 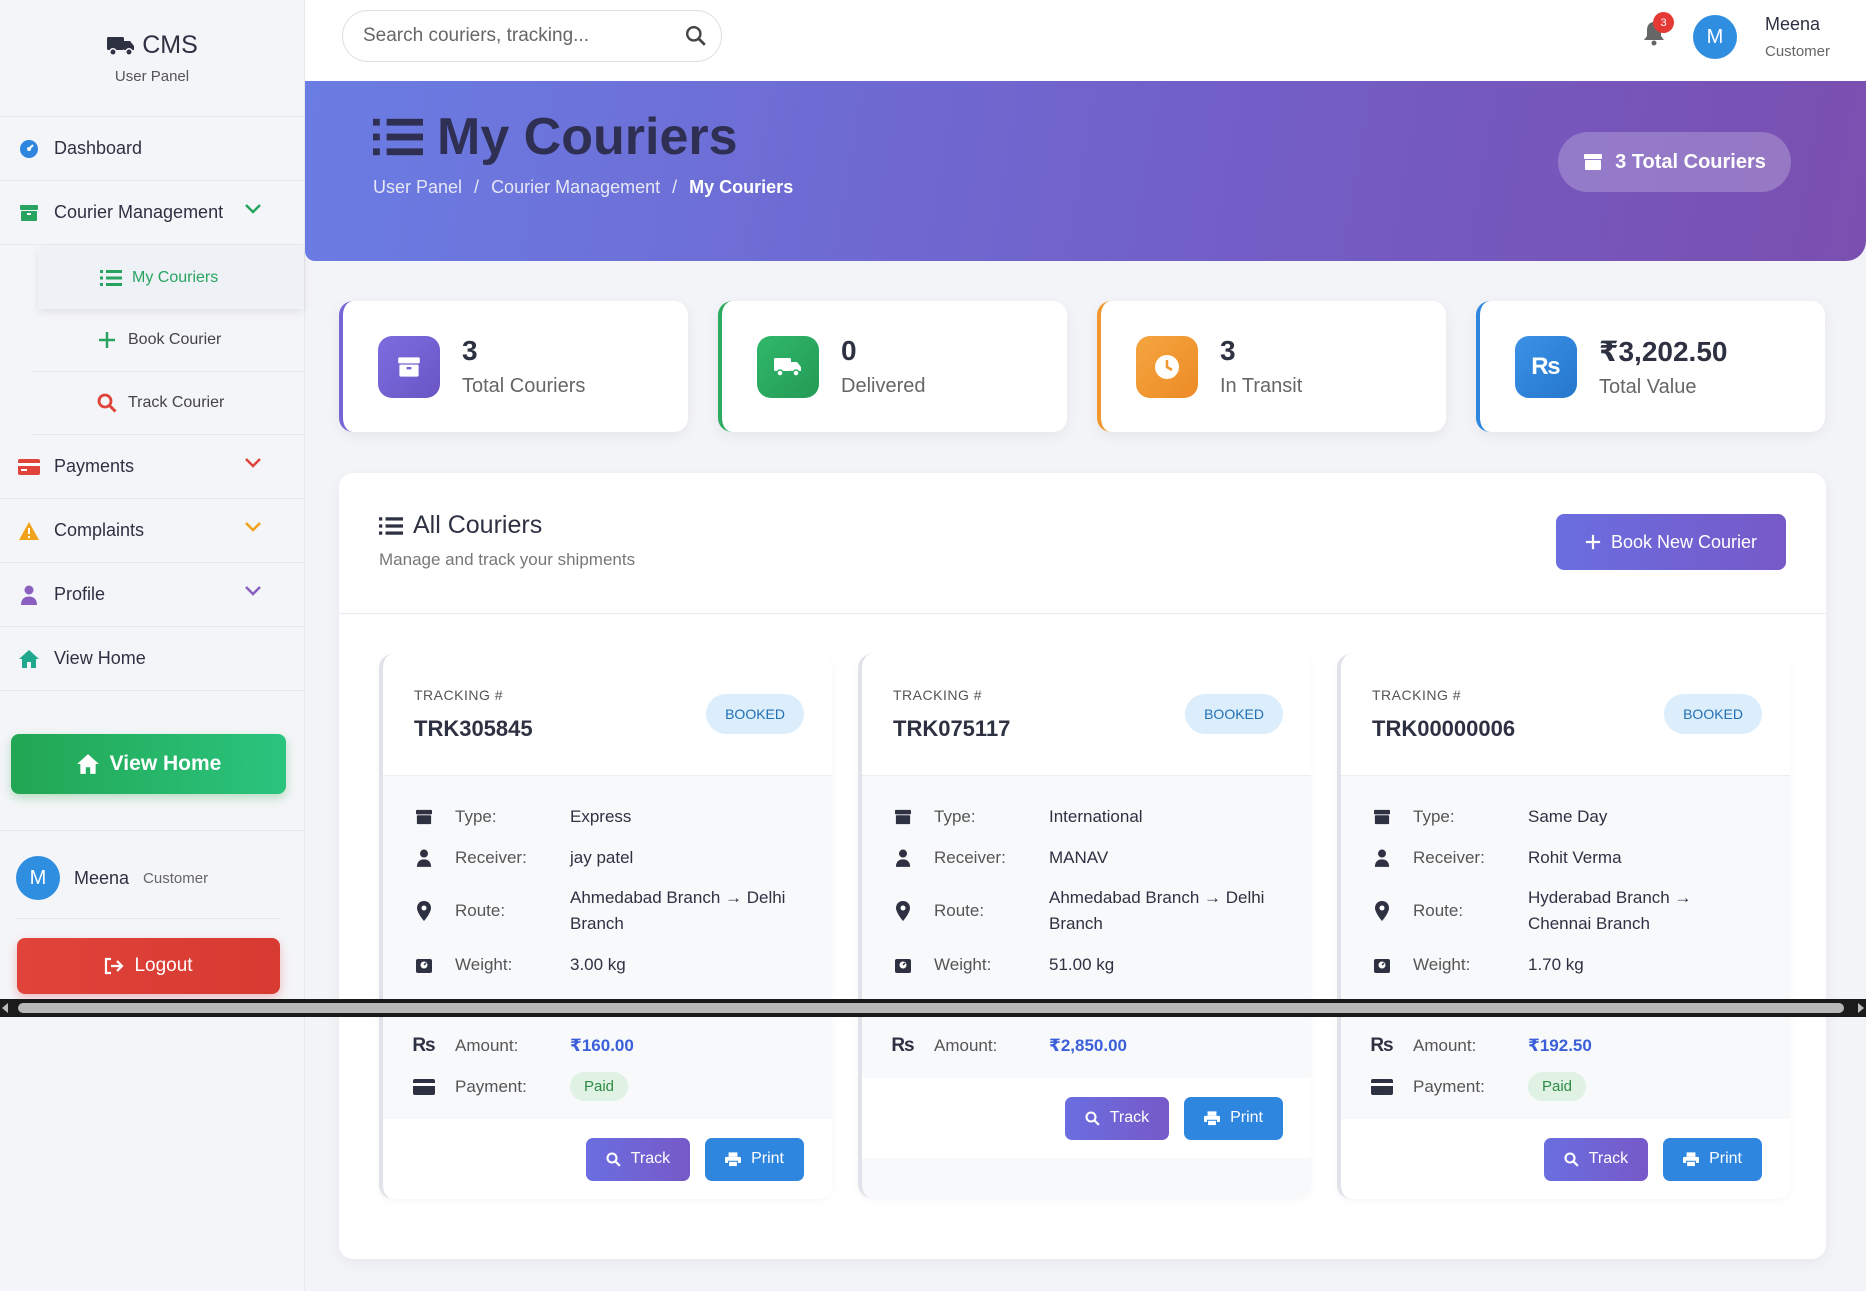 What do you see at coordinates (148, 918) in the screenshot?
I see `divider` at bounding box center [148, 918].